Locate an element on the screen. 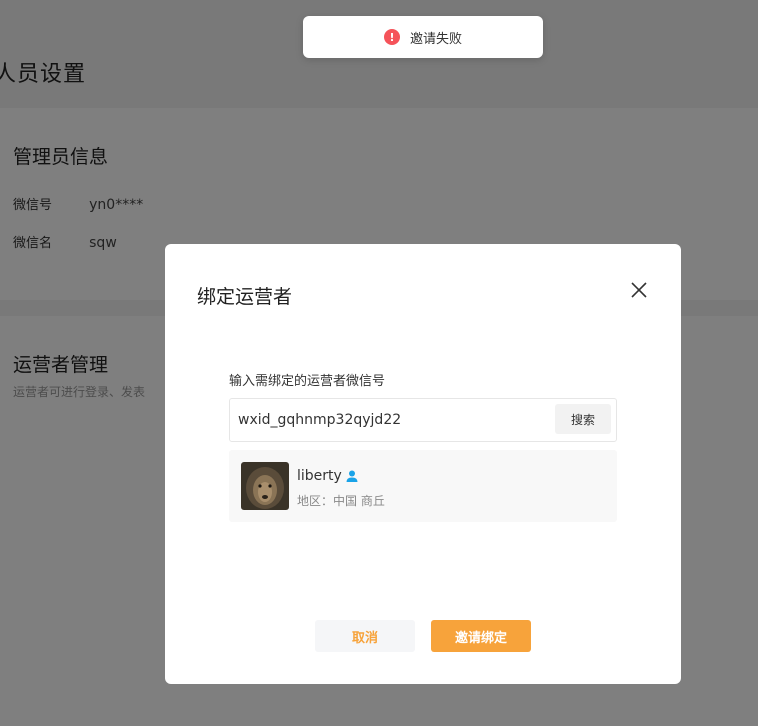 The width and height of the screenshot is (758, 726). avatar is located at coordinates (265, 486).